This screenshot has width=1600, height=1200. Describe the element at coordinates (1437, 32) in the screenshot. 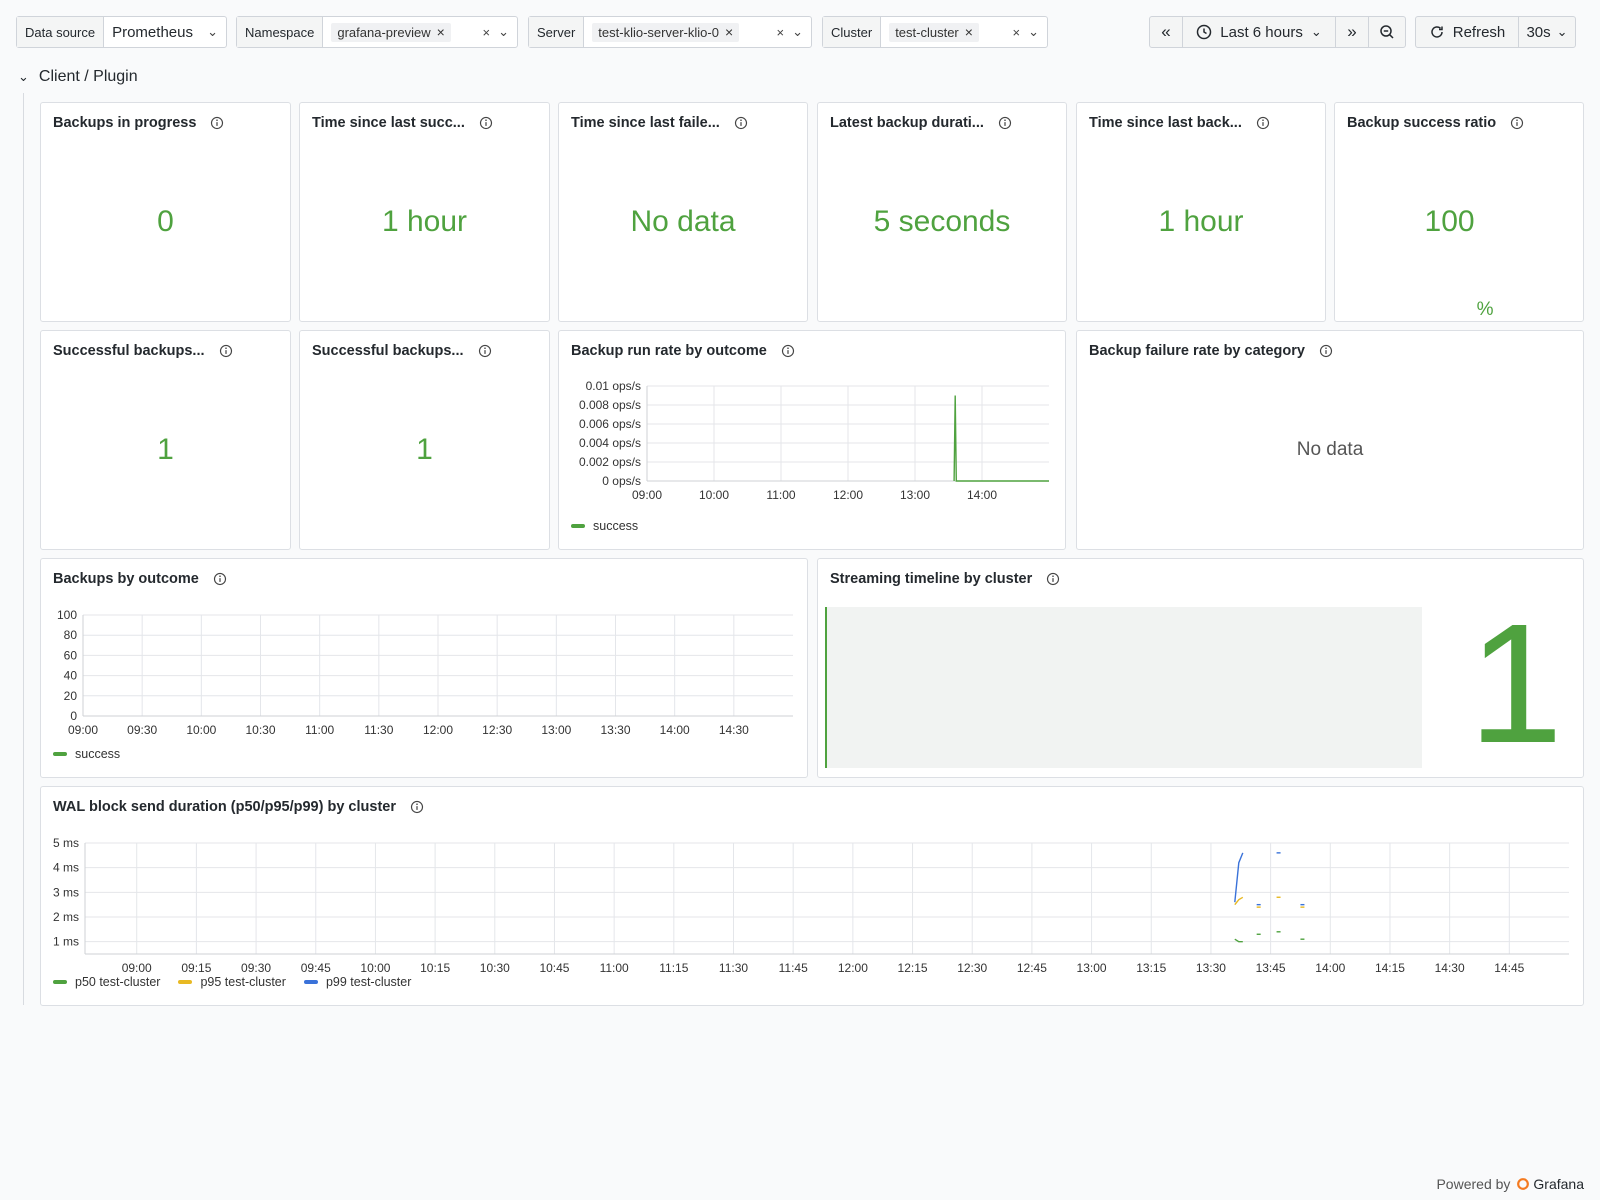

I see `refresh-icon` at that location.